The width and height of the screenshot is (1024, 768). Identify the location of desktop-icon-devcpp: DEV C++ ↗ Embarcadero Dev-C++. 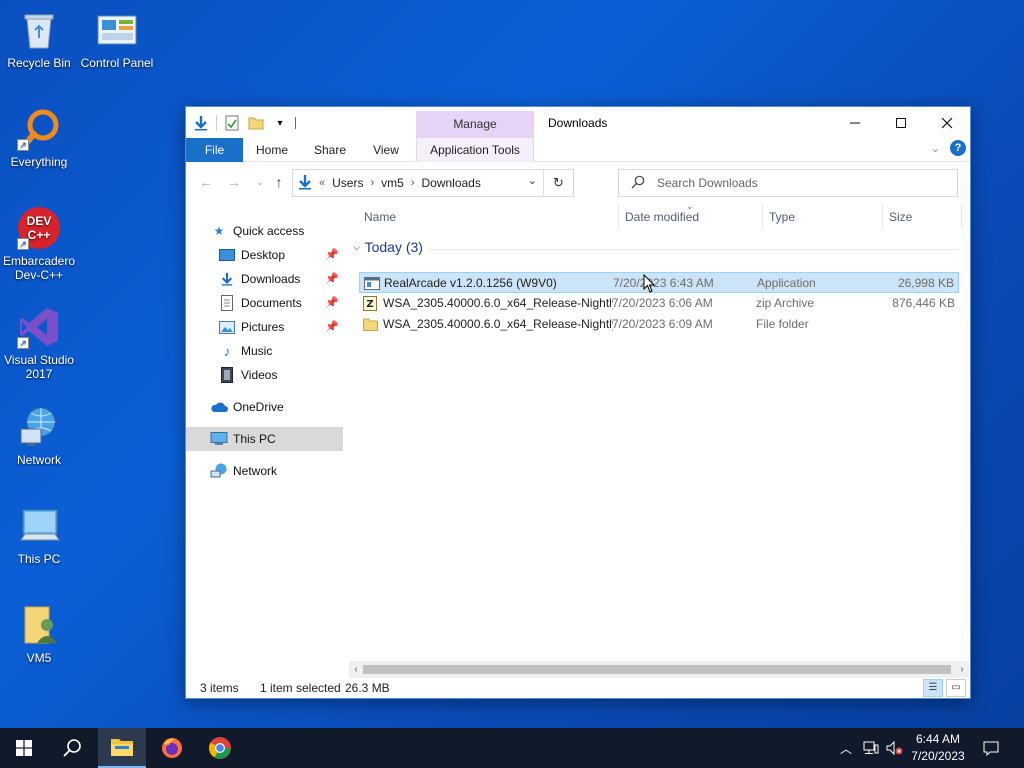
(39, 244).